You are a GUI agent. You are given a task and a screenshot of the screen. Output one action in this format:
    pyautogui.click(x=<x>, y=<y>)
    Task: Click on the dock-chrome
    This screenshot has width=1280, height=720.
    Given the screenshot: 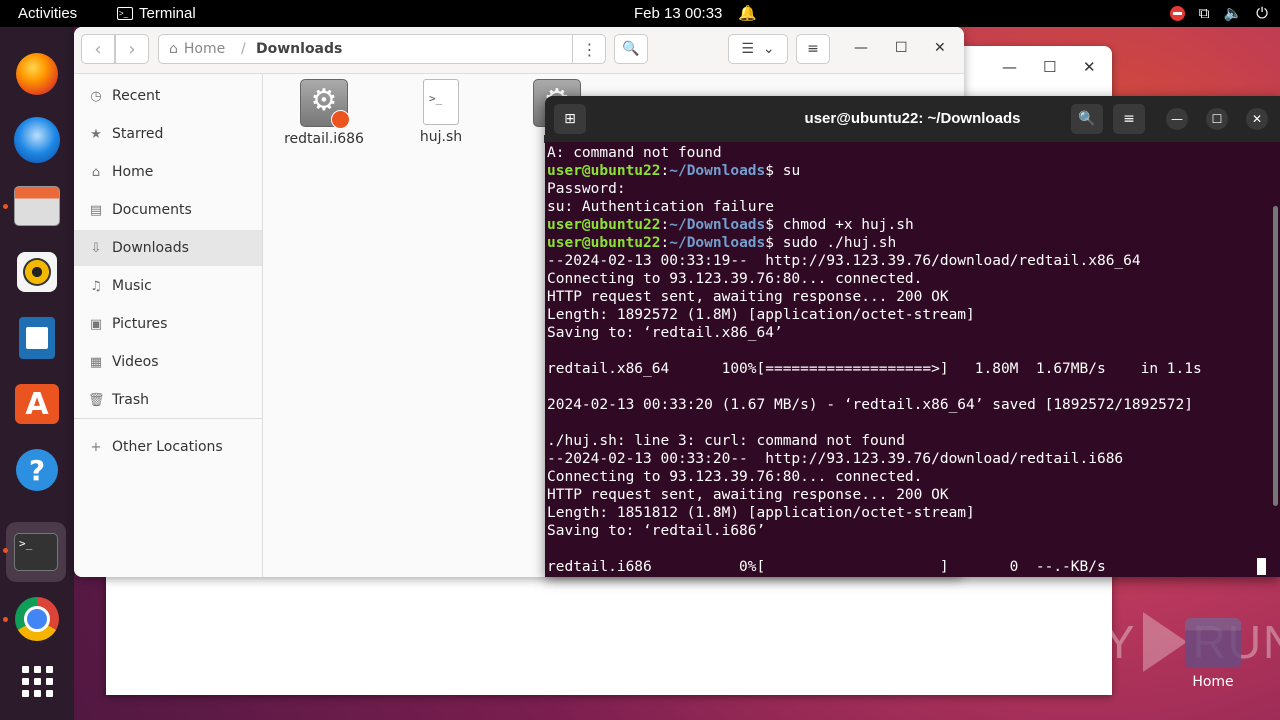 What is the action you would take?
    pyautogui.click(x=37, y=619)
    